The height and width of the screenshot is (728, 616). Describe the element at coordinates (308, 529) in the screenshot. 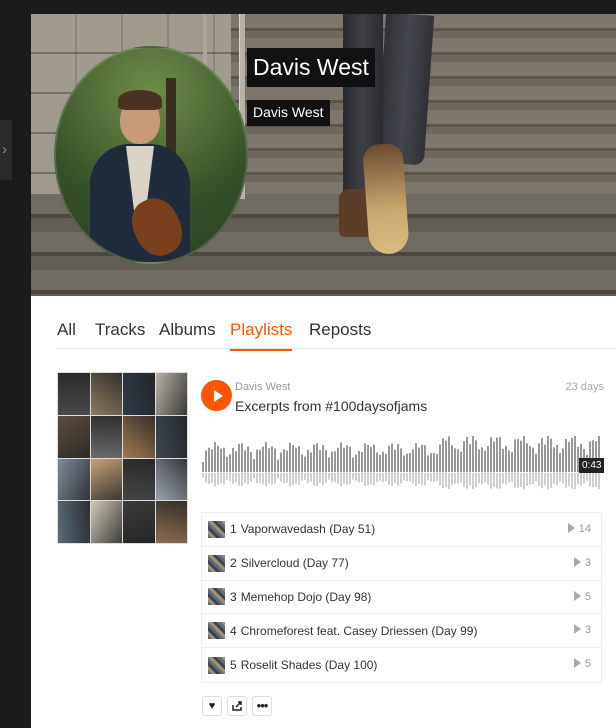

I see `track-title: Vaporwavedash (Day 51)` at that location.